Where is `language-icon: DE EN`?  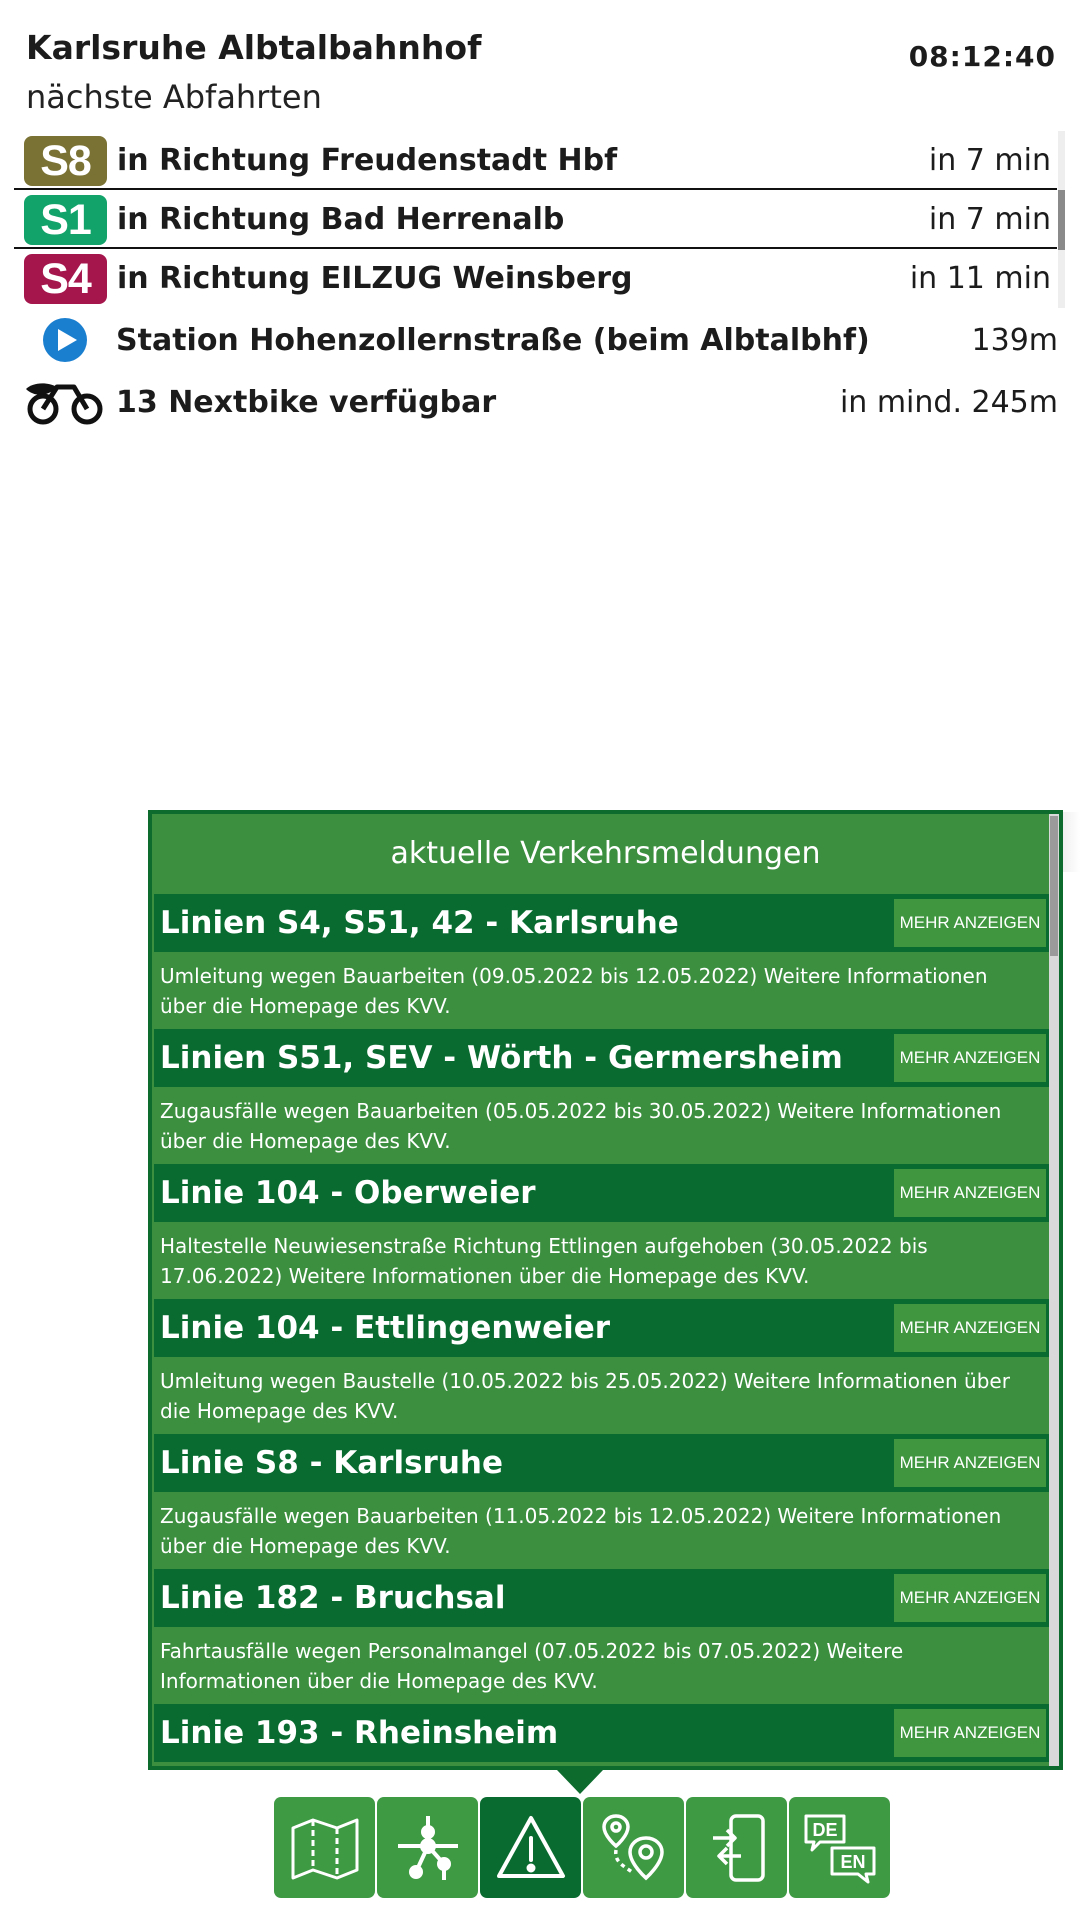 language-icon: DE EN is located at coordinates (839, 1848).